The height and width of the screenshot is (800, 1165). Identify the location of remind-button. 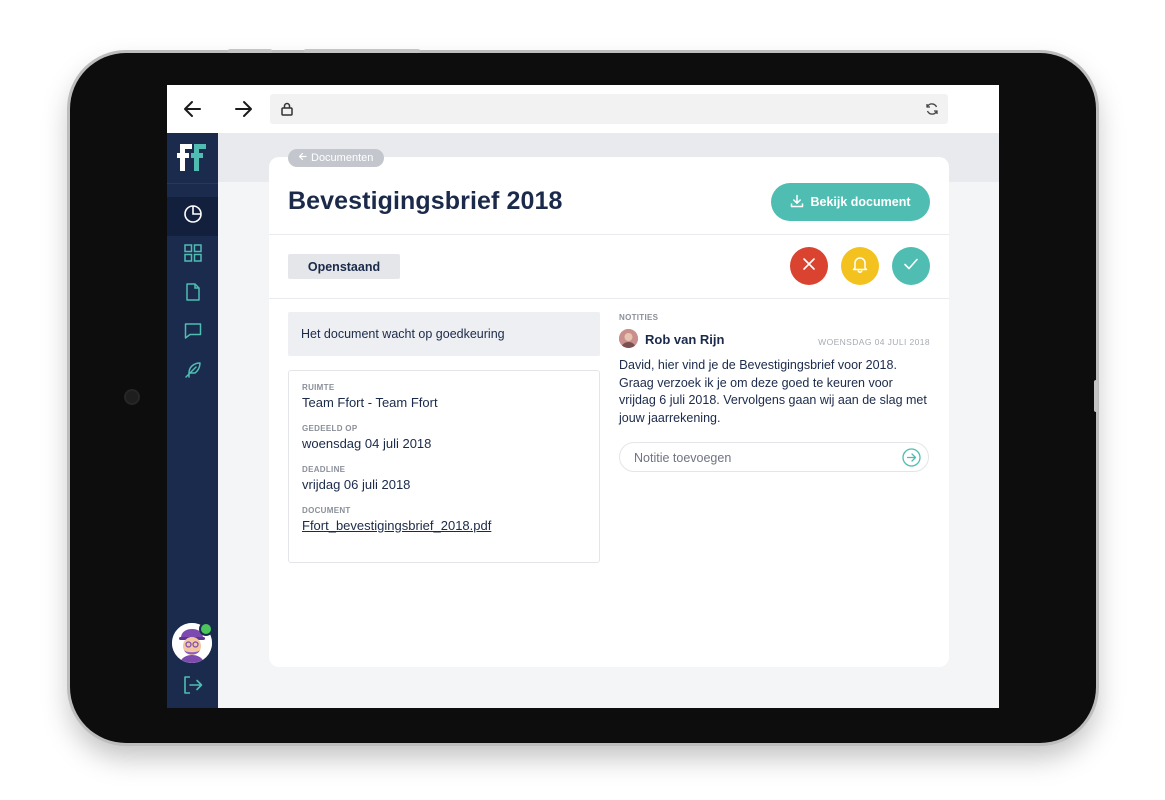
(860, 266).